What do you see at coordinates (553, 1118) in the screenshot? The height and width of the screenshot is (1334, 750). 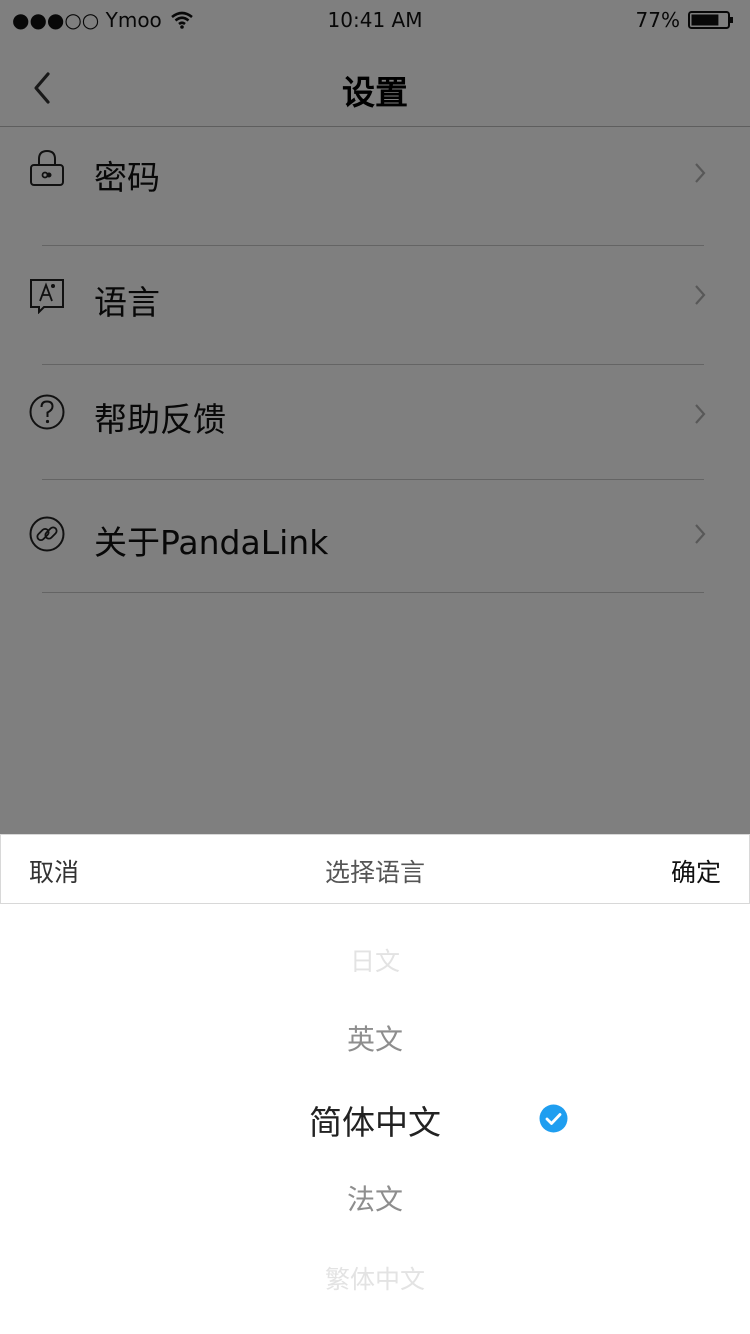 I see `checkmark-icon` at bounding box center [553, 1118].